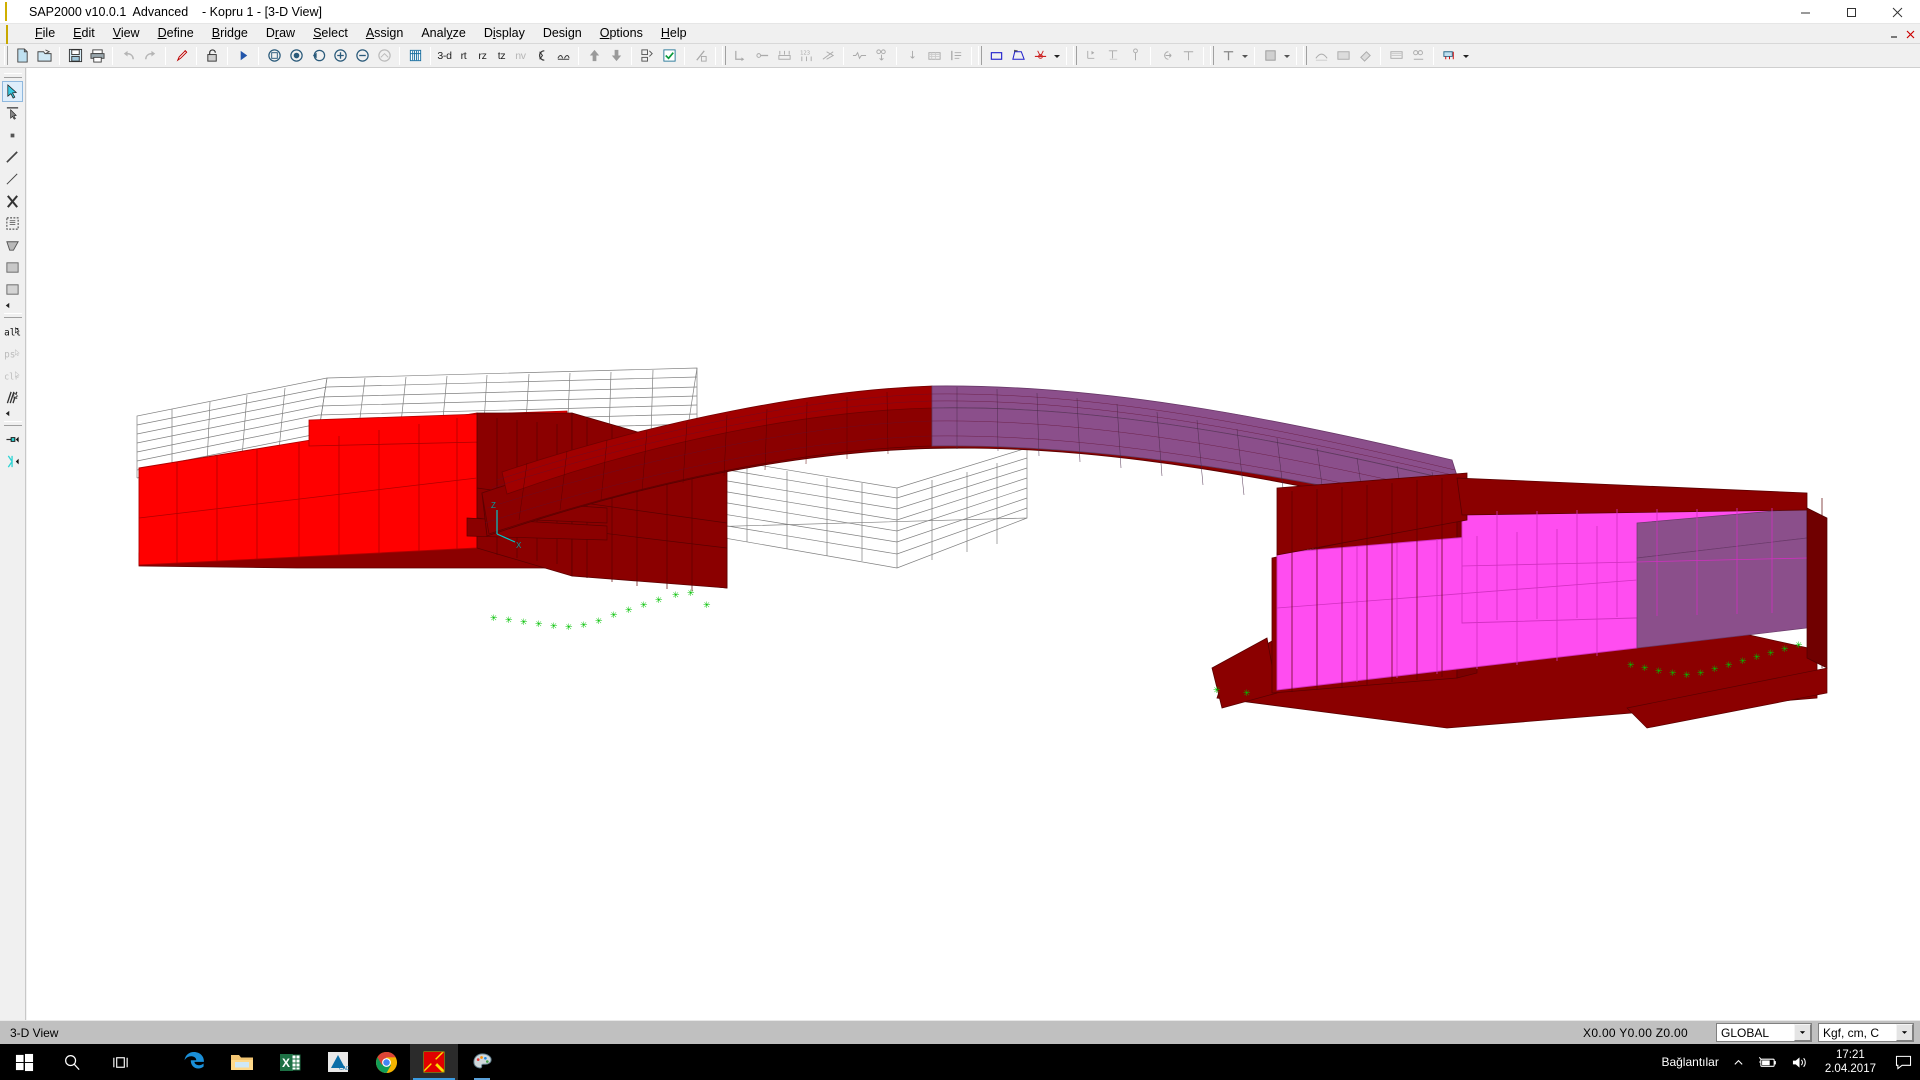  What do you see at coordinates (563, 55) in the screenshot?
I see `object-shrink-button` at bounding box center [563, 55].